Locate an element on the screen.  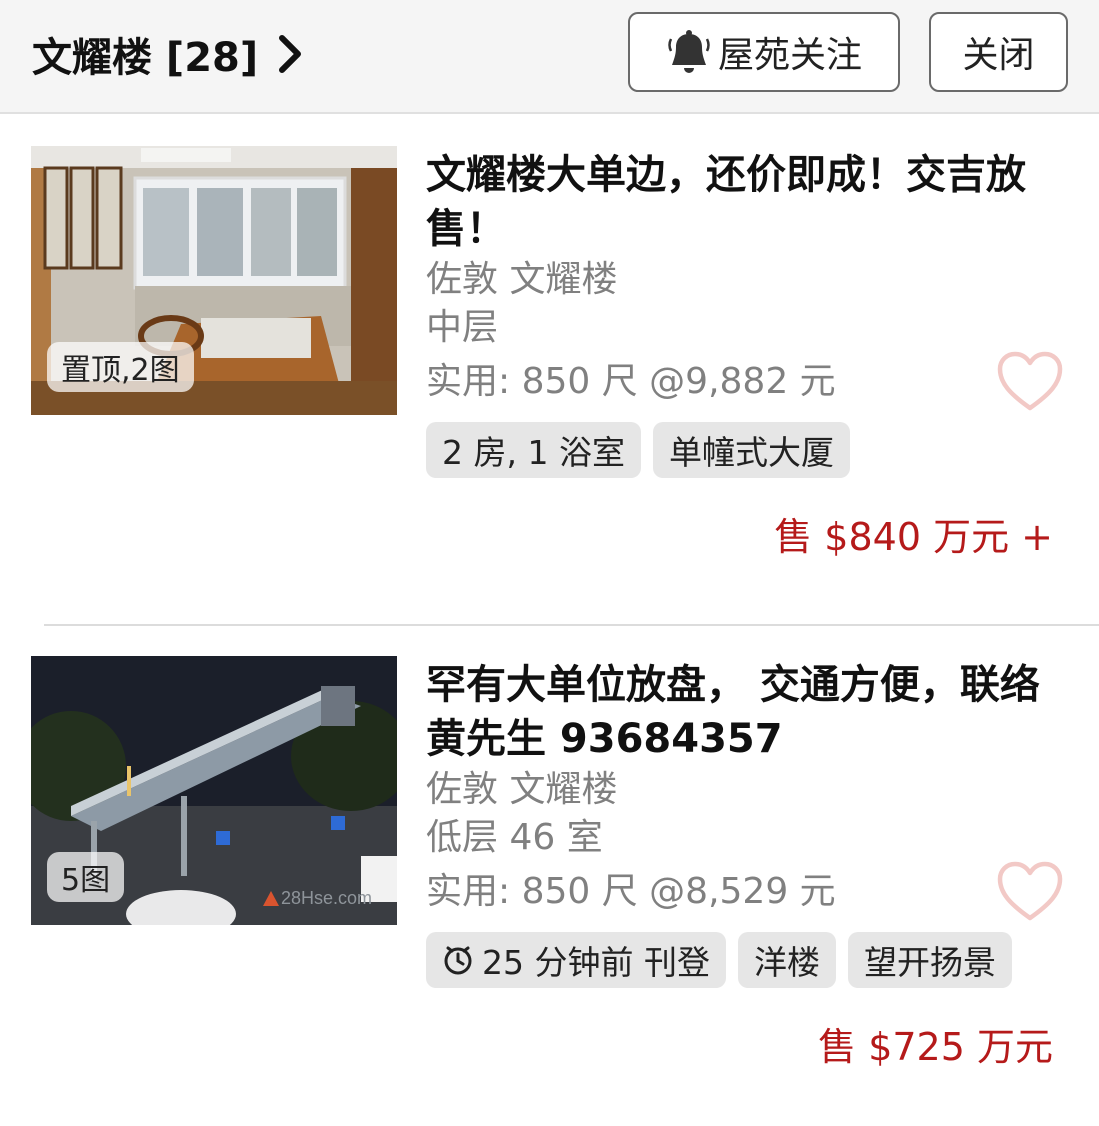
tag-text: 单幢式大厦 is located at coordinates (751, 452).